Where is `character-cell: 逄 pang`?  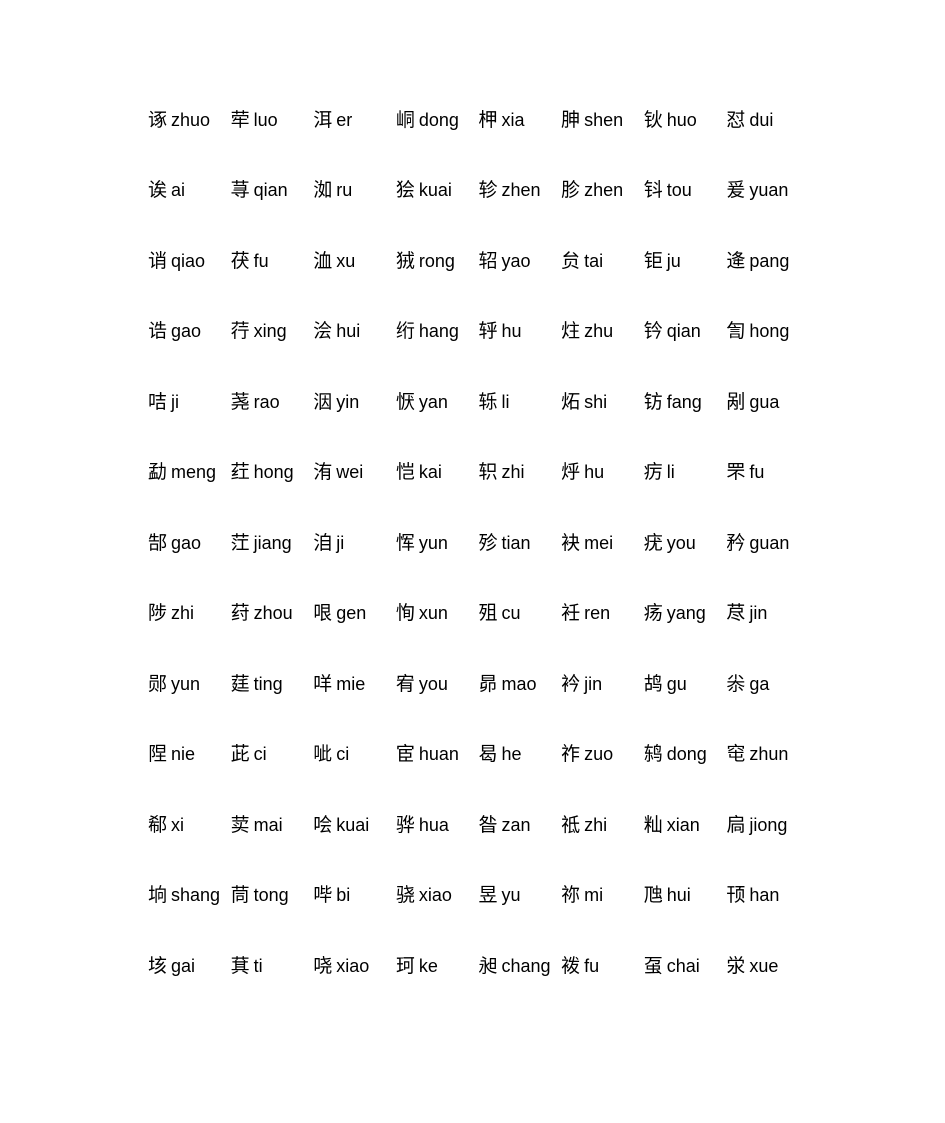
character-cell: 逄 pang is located at coordinates (767, 261).